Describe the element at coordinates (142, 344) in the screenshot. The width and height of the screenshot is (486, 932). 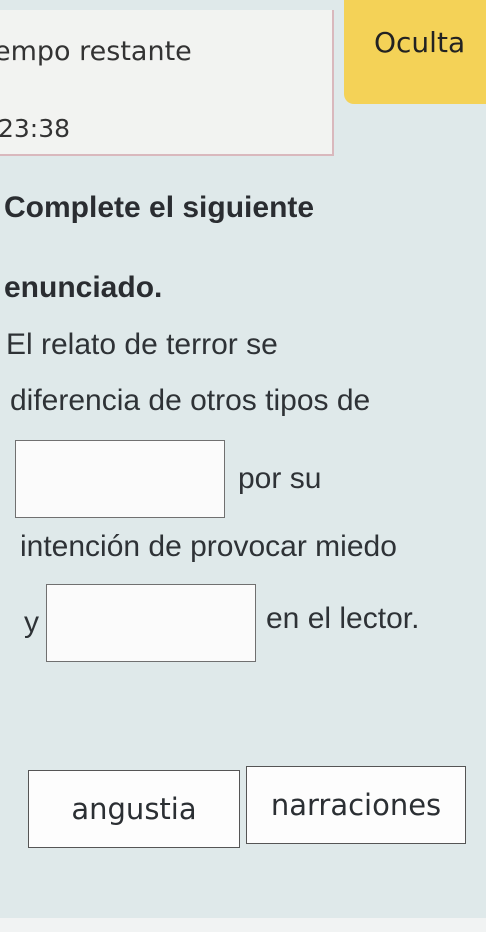
I see `sentence-line-1: El relato de terror se` at that location.